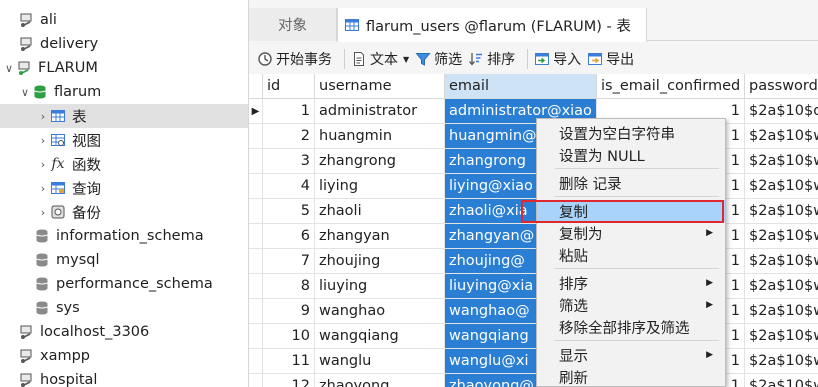 The image size is (818, 387). I want to click on tree-item-performance-schema: performance_schema, so click(124, 284).